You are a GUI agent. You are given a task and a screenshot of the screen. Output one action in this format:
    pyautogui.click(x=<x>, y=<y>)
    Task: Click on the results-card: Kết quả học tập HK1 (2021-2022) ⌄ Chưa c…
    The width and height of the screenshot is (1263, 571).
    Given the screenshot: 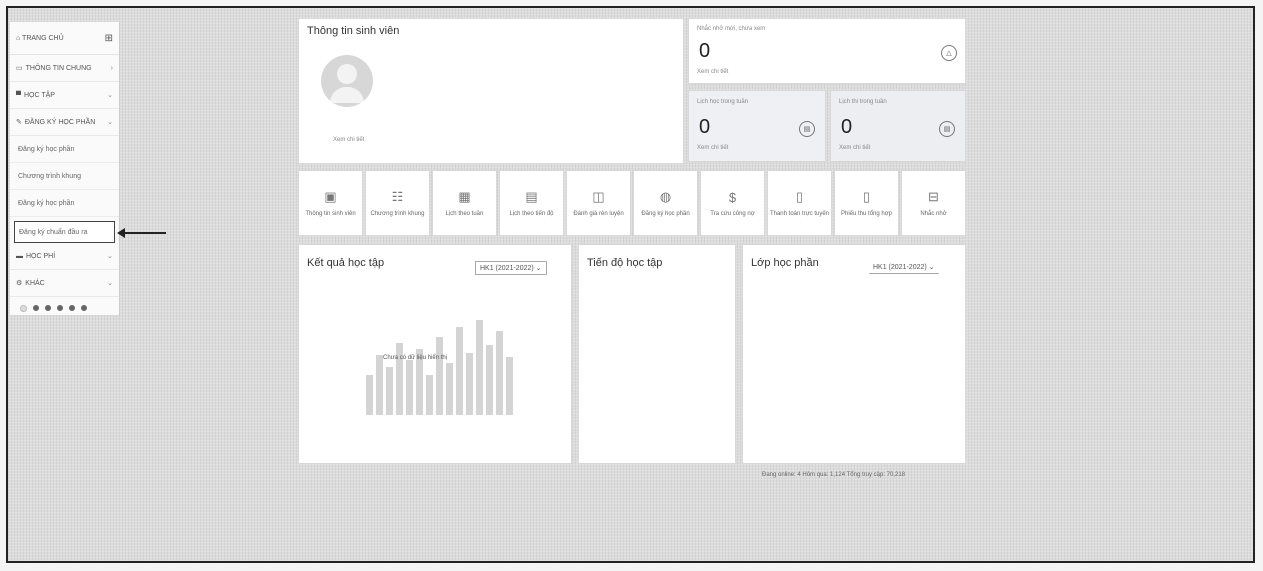 What is the action you would take?
    pyautogui.click(x=435, y=354)
    